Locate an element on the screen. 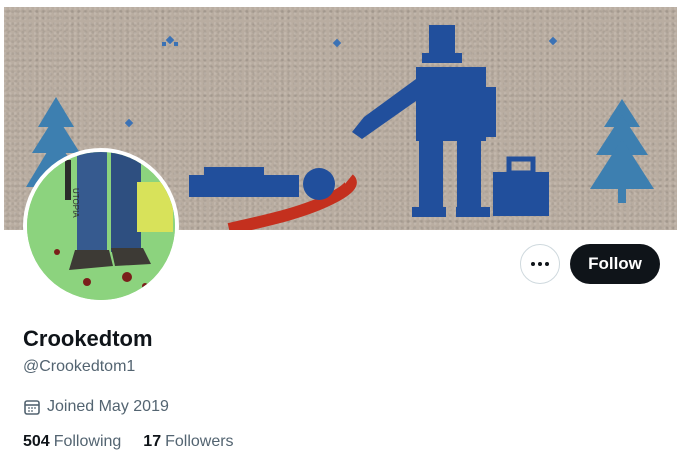  tree-right is located at coordinates (622, 151).